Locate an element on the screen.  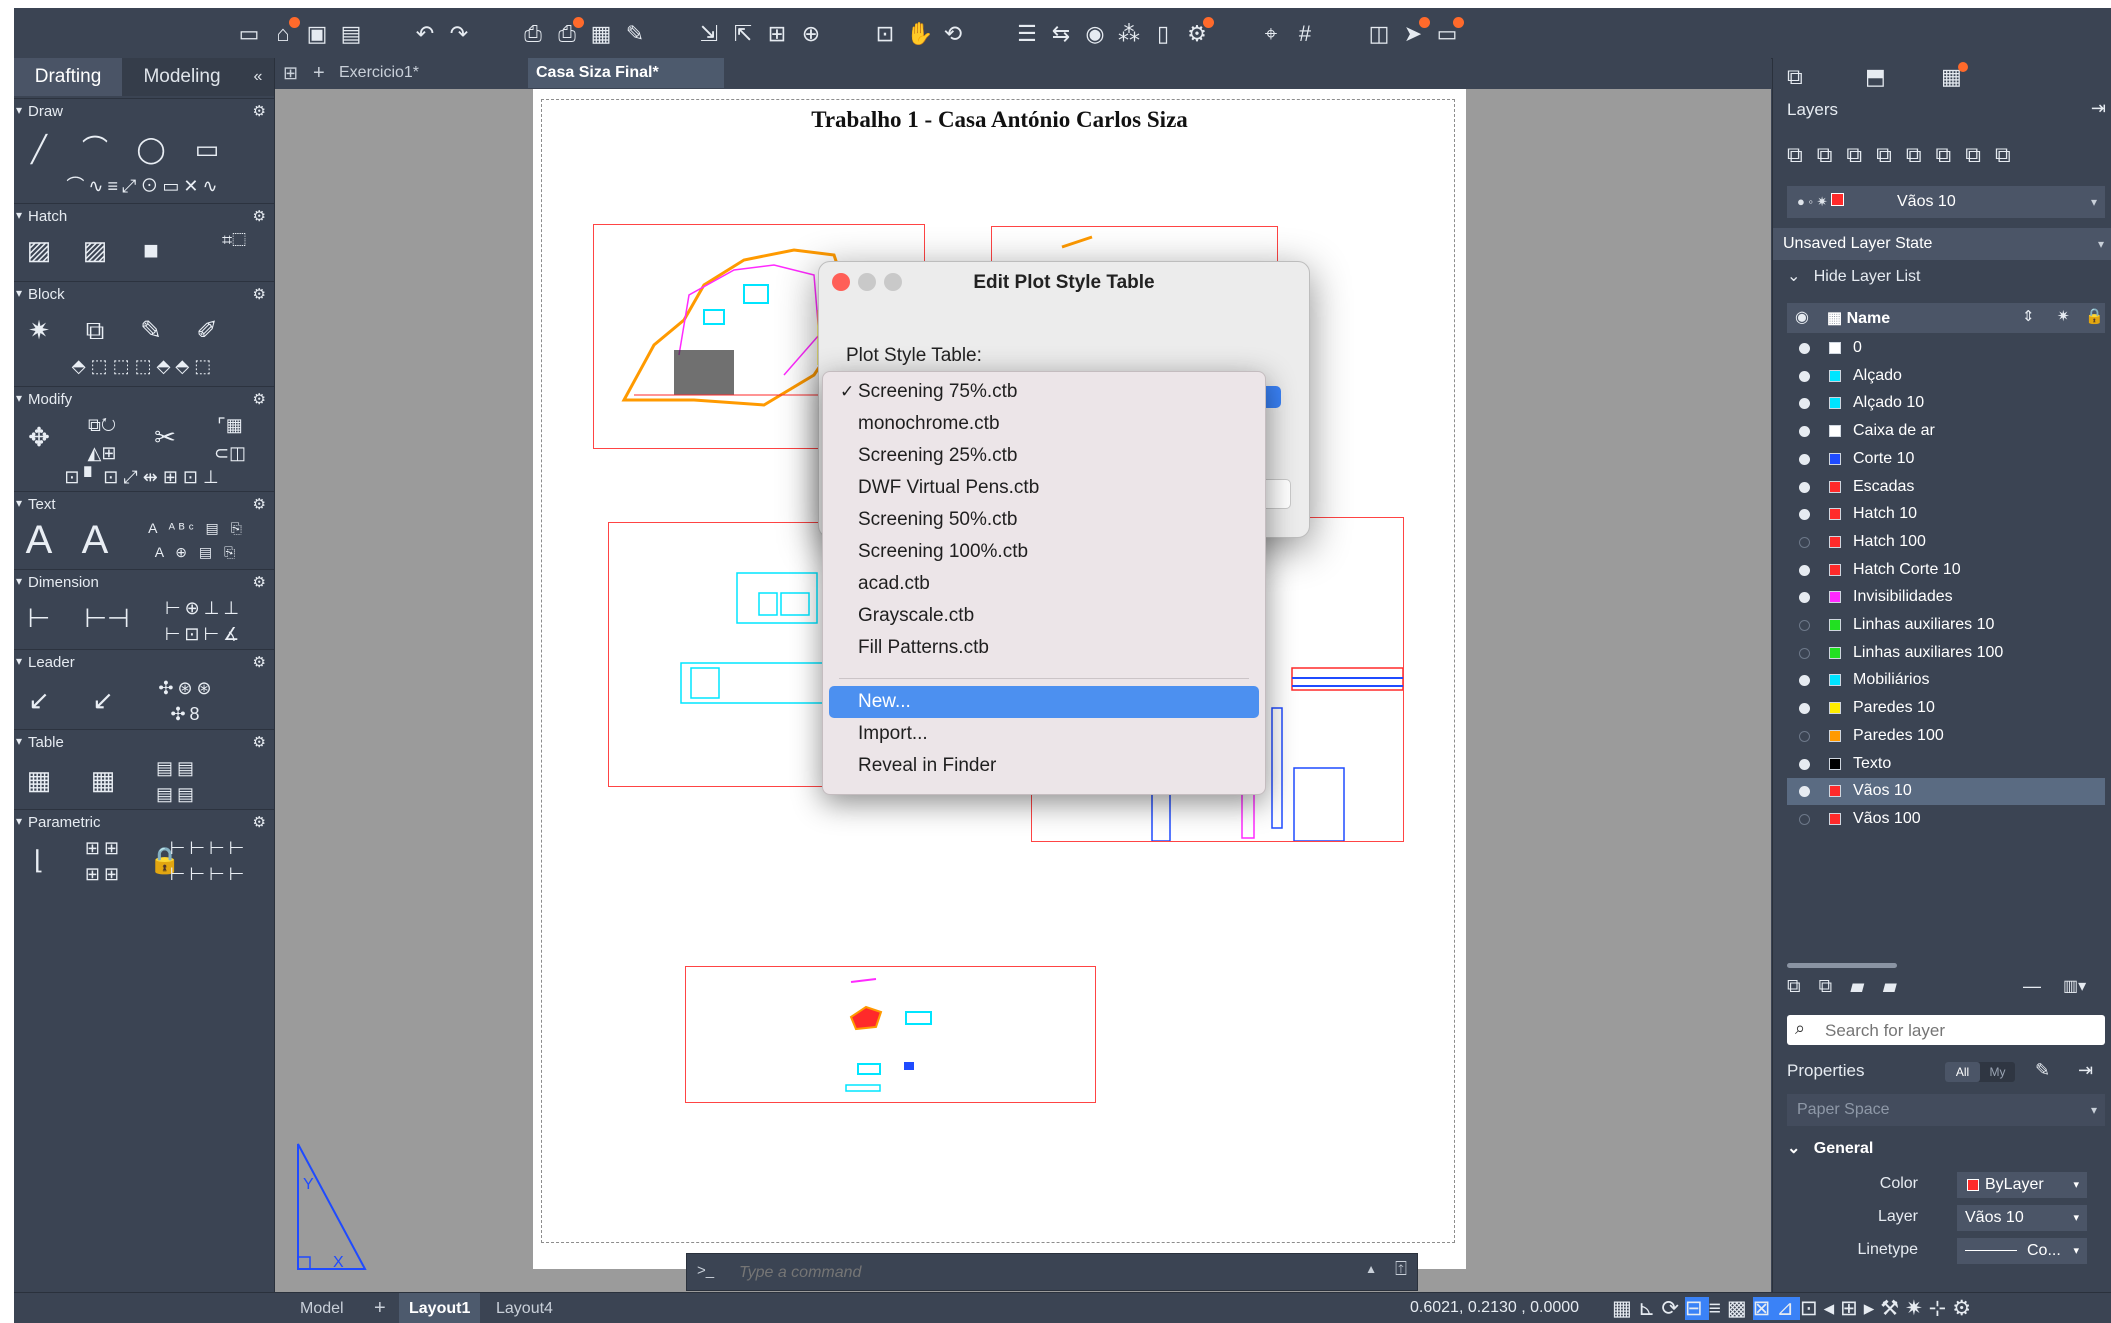
constraint-icons-2: ⊞⊞ is located at coordinates (104, 874).